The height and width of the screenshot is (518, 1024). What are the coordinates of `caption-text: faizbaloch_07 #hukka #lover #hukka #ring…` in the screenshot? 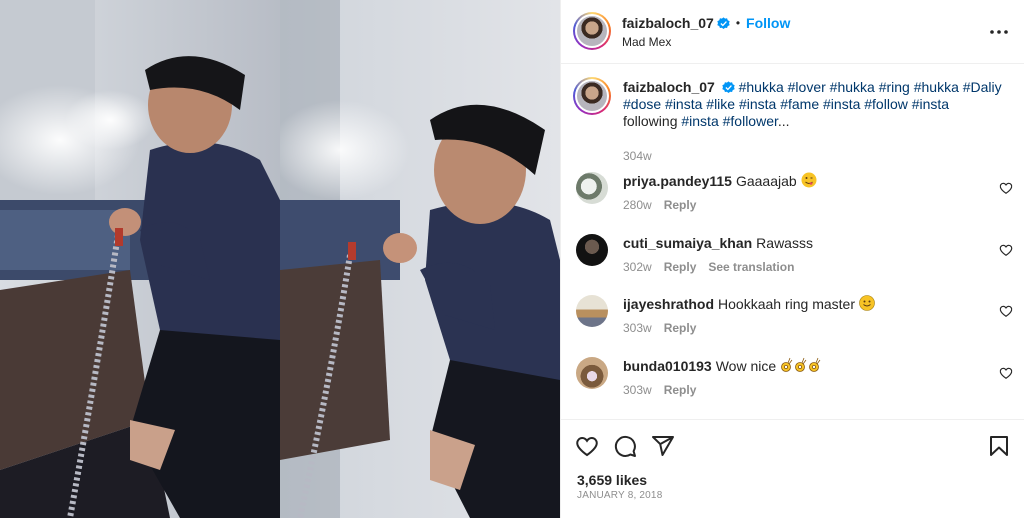 It's located at (813, 104).